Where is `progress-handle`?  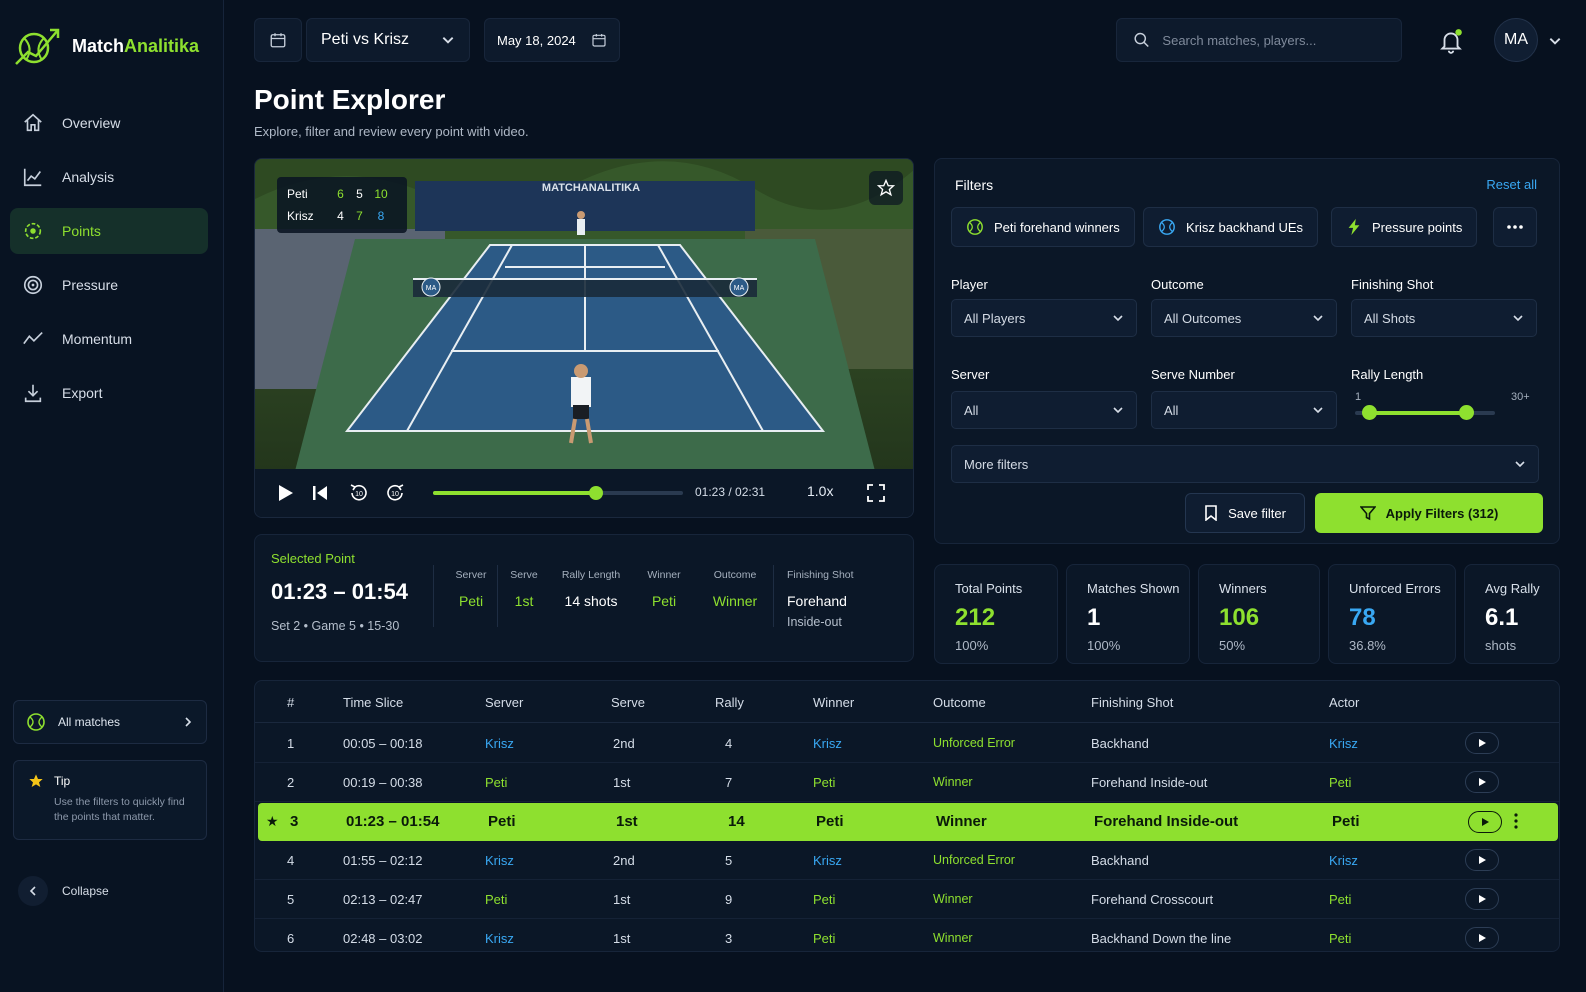 progress-handle is located at coordinates (595, 493).